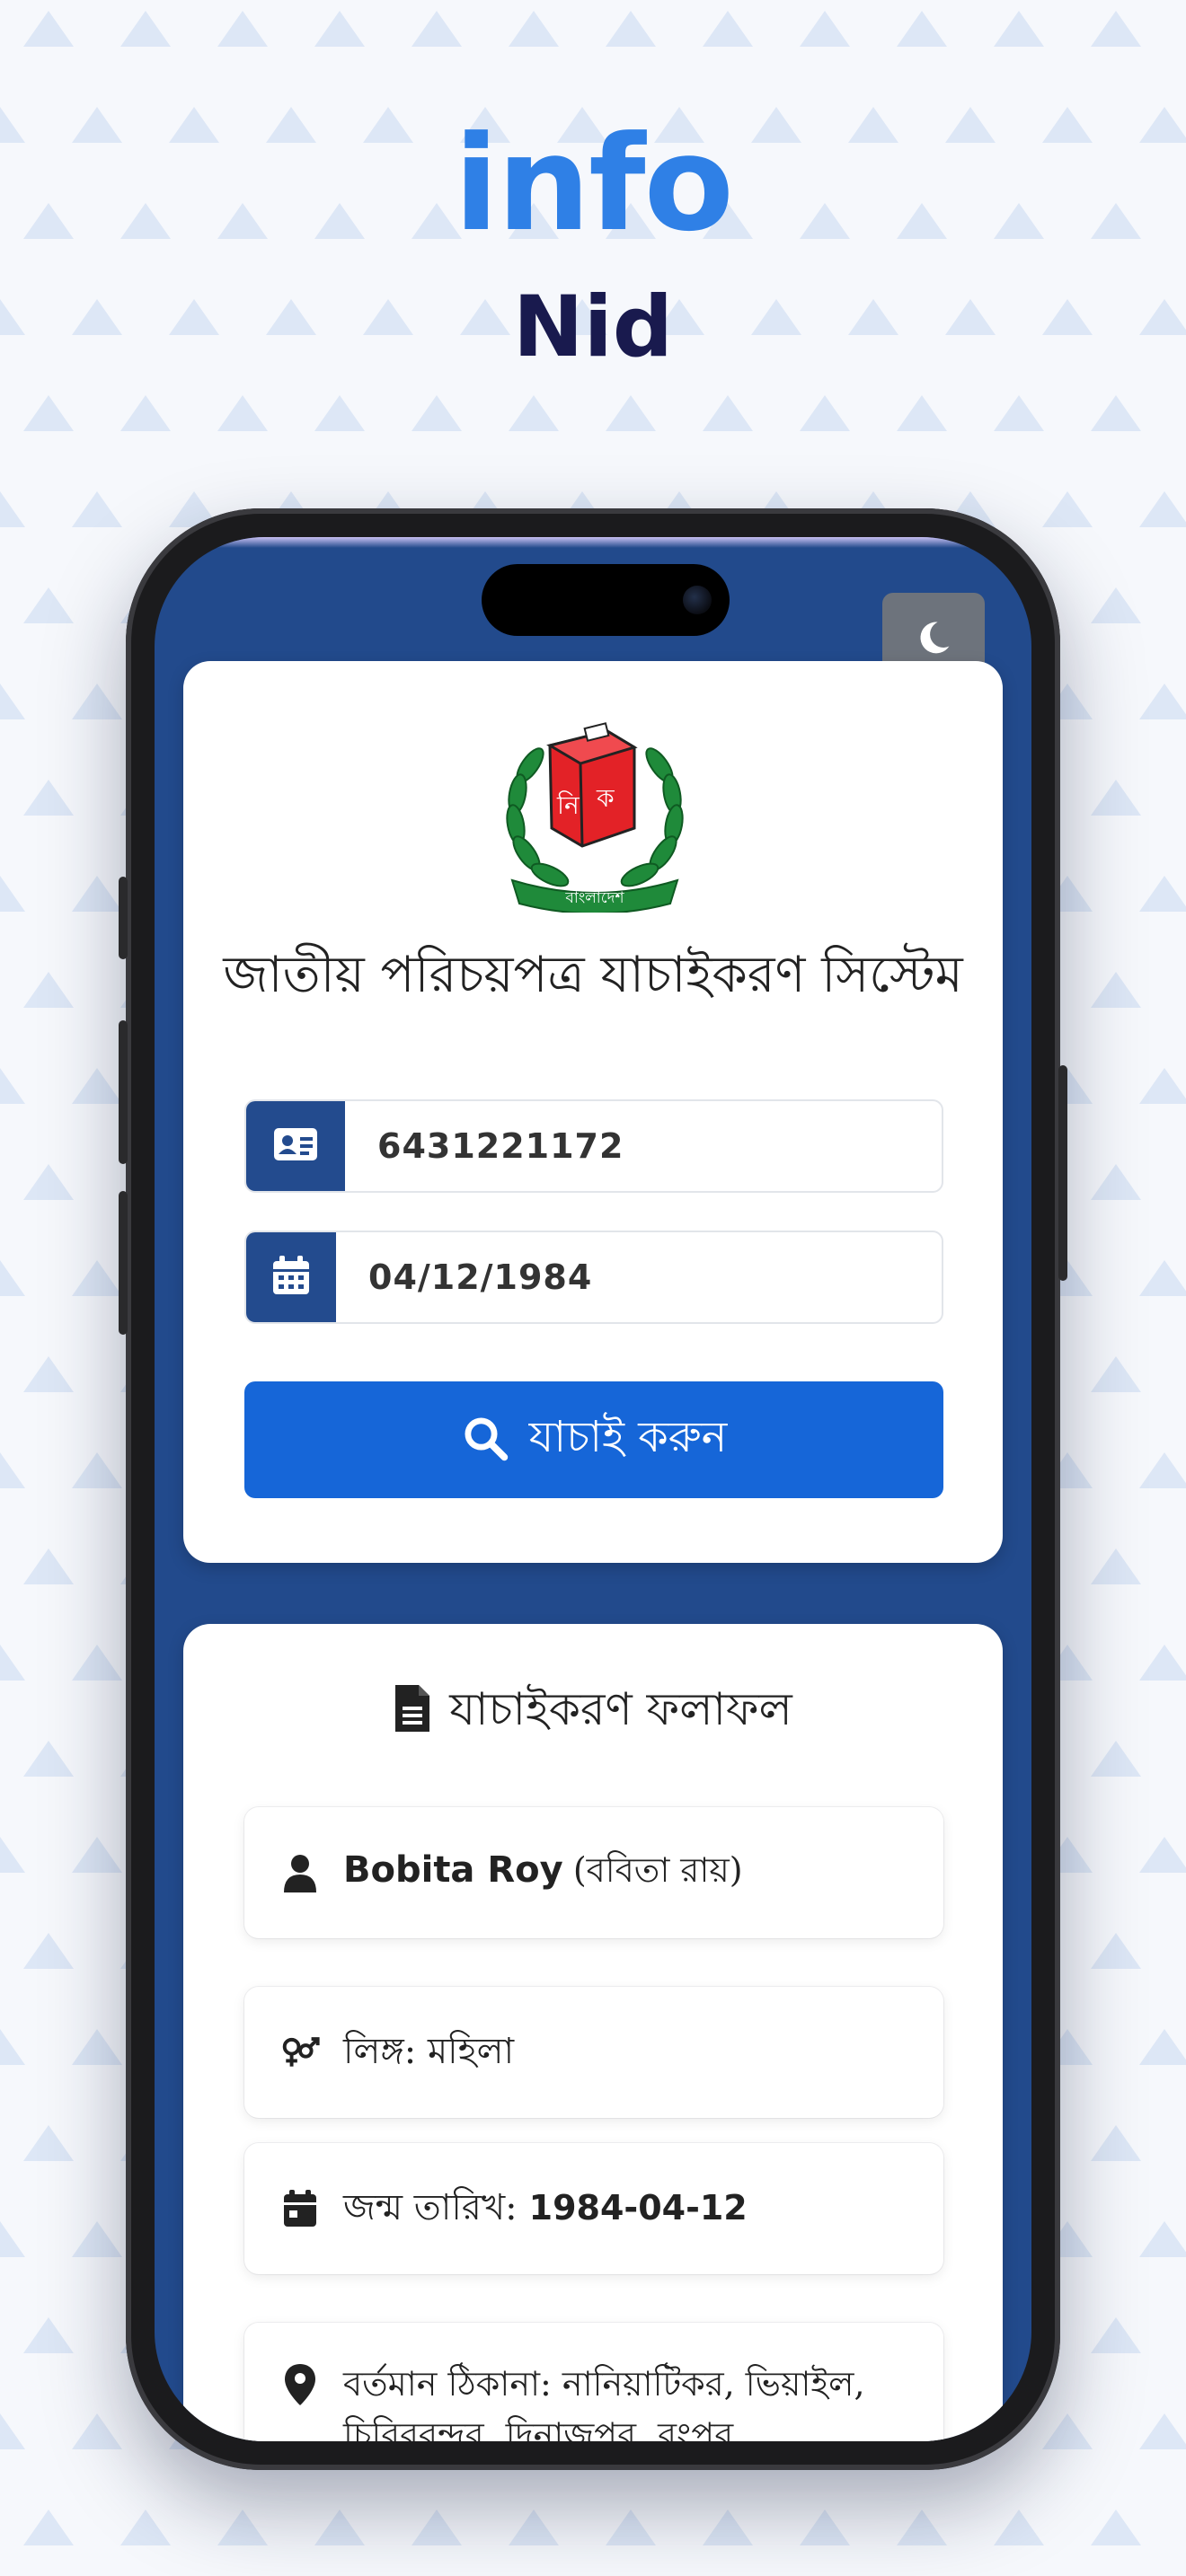 The height and width of the screenshot is (2576, 1186). I want to click on moon-icon, so click(933, 639).